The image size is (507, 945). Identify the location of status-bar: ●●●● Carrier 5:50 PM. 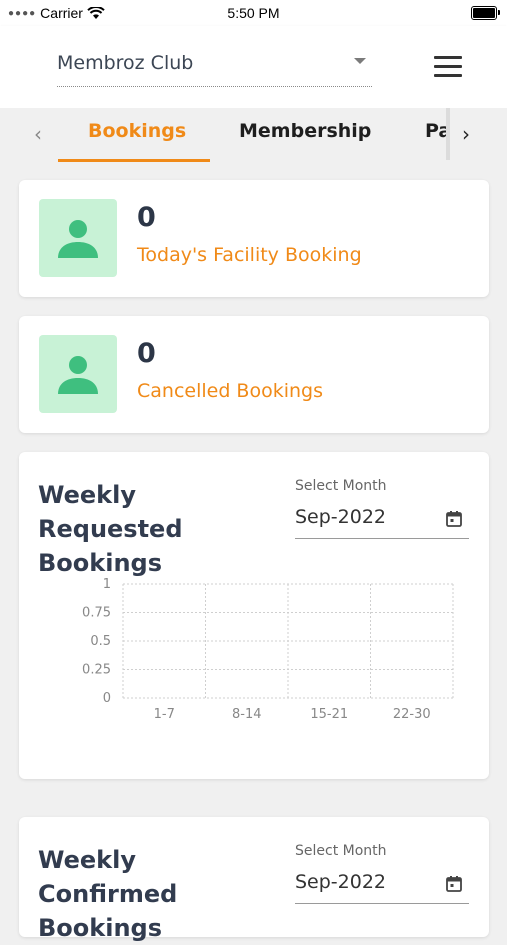
(253, 13).